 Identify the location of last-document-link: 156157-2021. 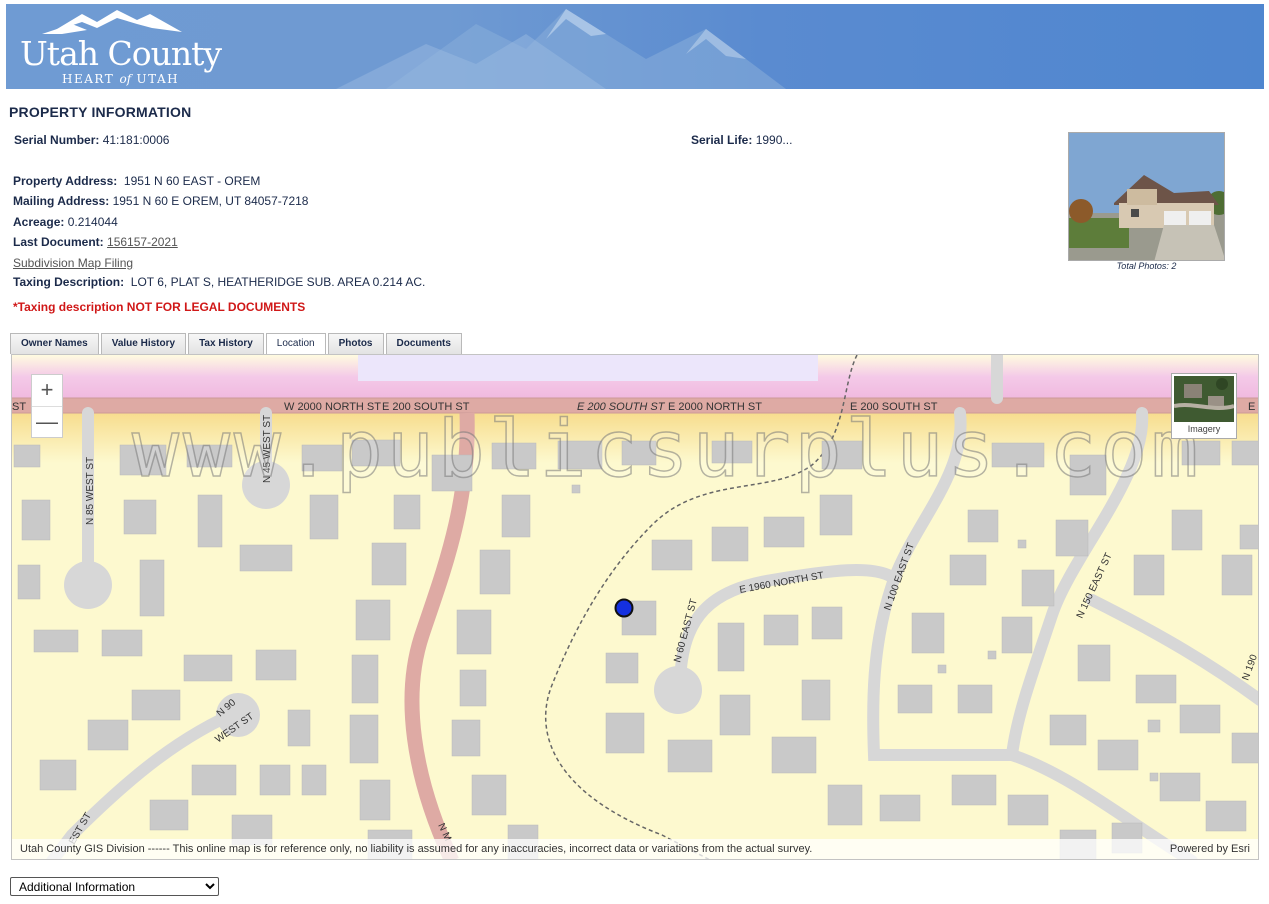
(142, 242).